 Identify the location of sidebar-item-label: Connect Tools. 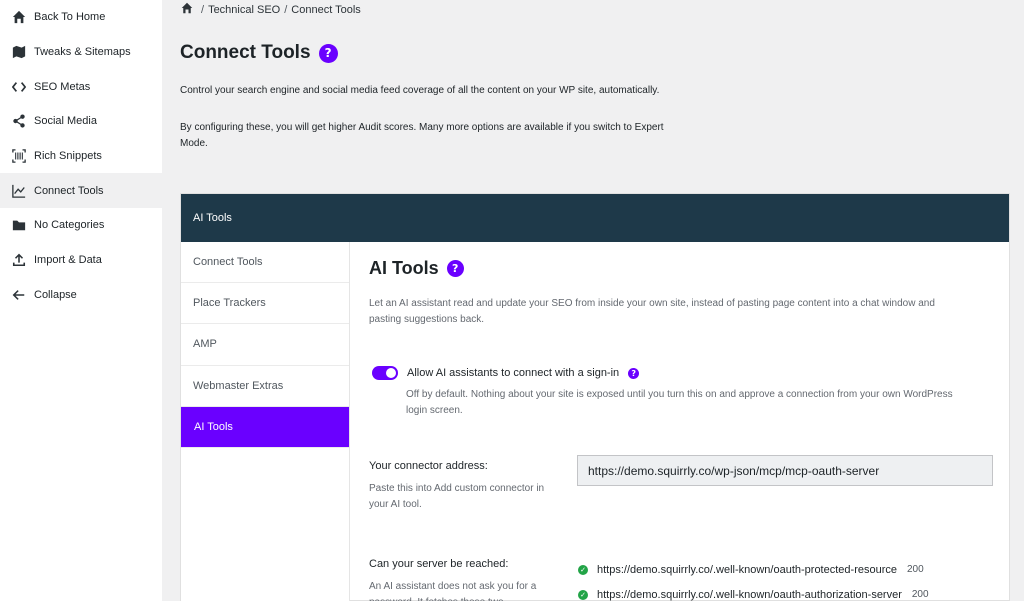
(69, 190).